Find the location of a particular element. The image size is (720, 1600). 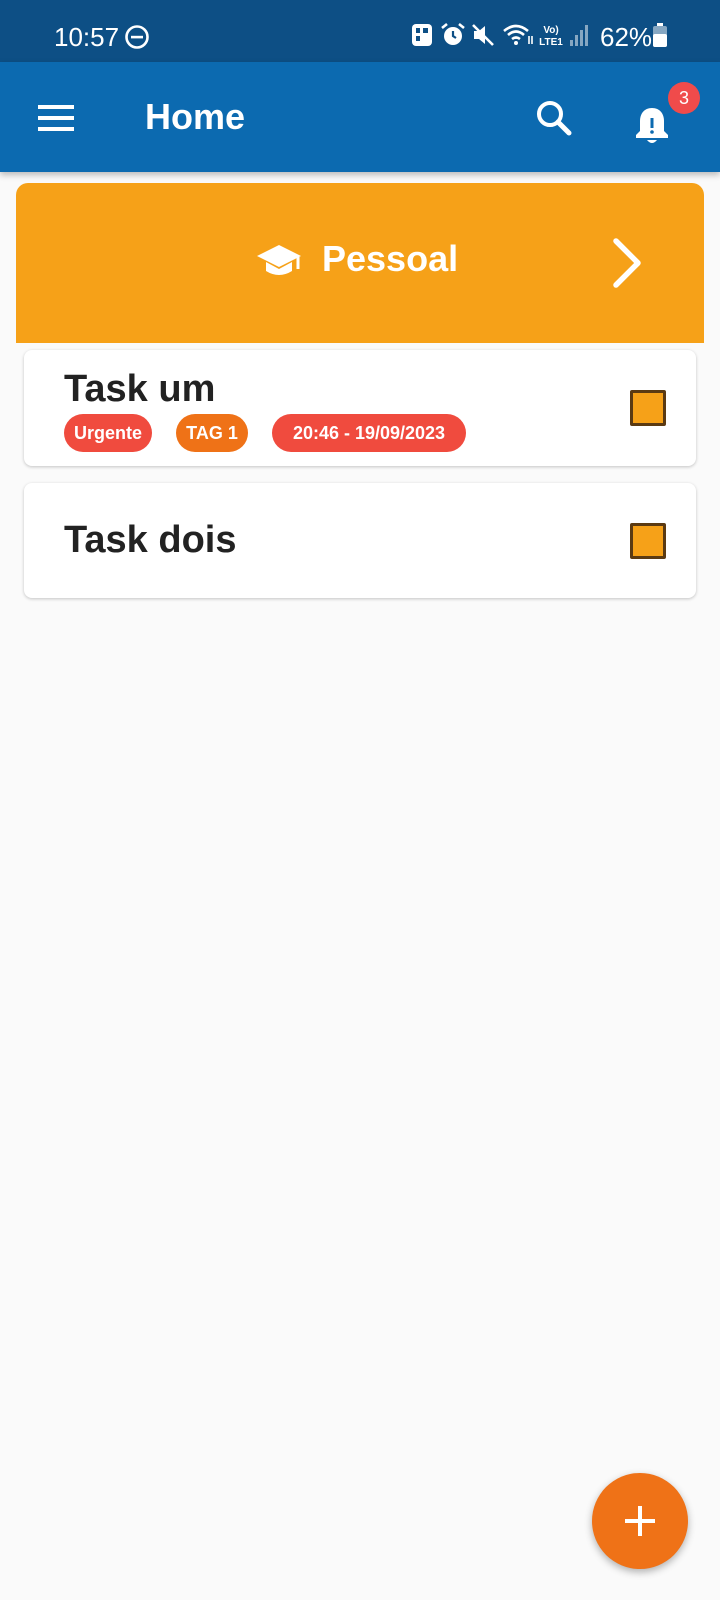

app-bar: Home 3 is located at coordinates (360, 117).